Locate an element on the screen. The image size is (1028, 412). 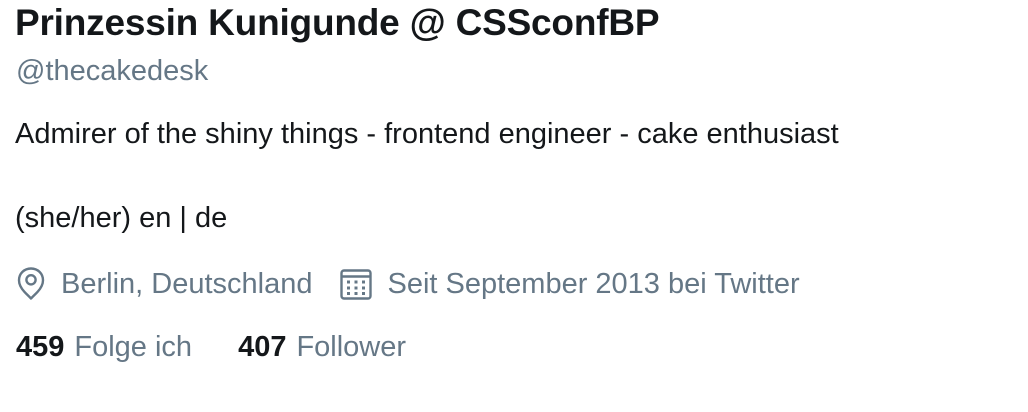
followers-count: 407 is located at coordinates (262, 347).